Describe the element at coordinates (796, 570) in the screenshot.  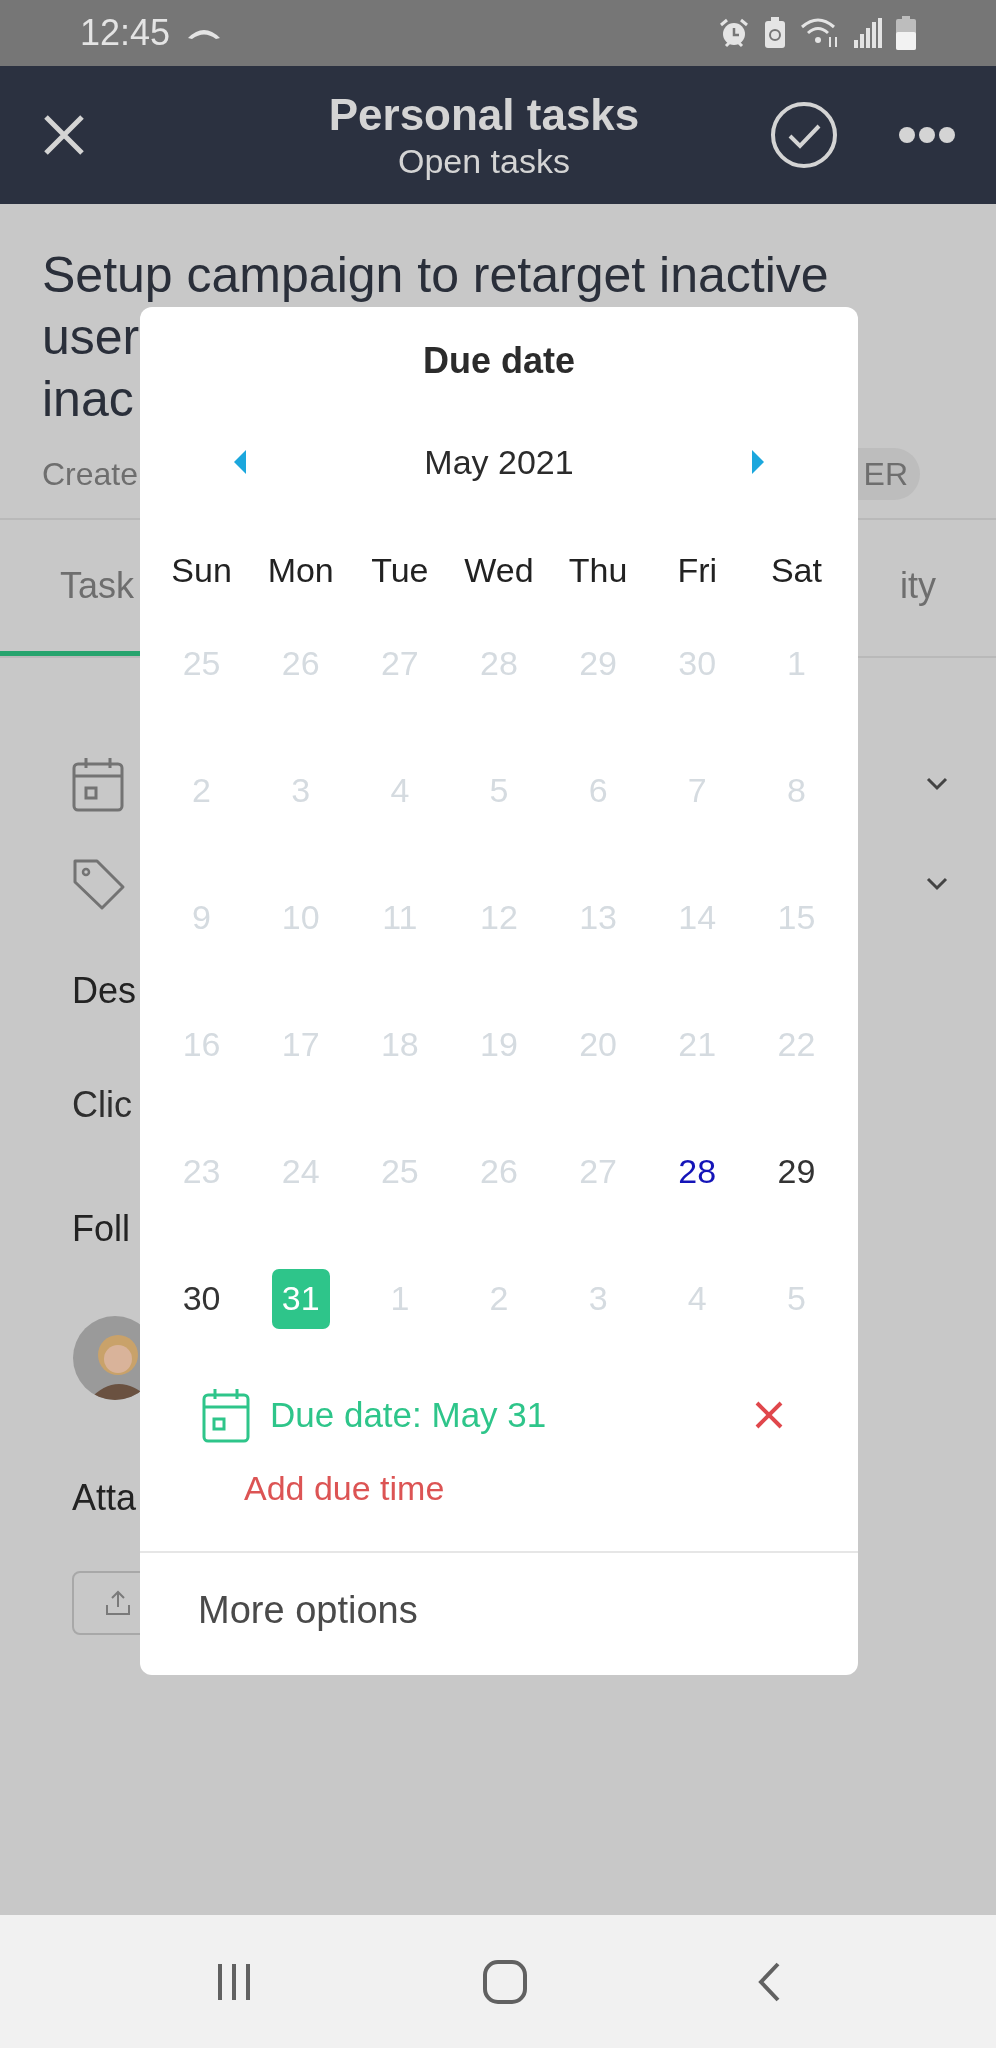
I see `weekday-label: Sat` at that location.